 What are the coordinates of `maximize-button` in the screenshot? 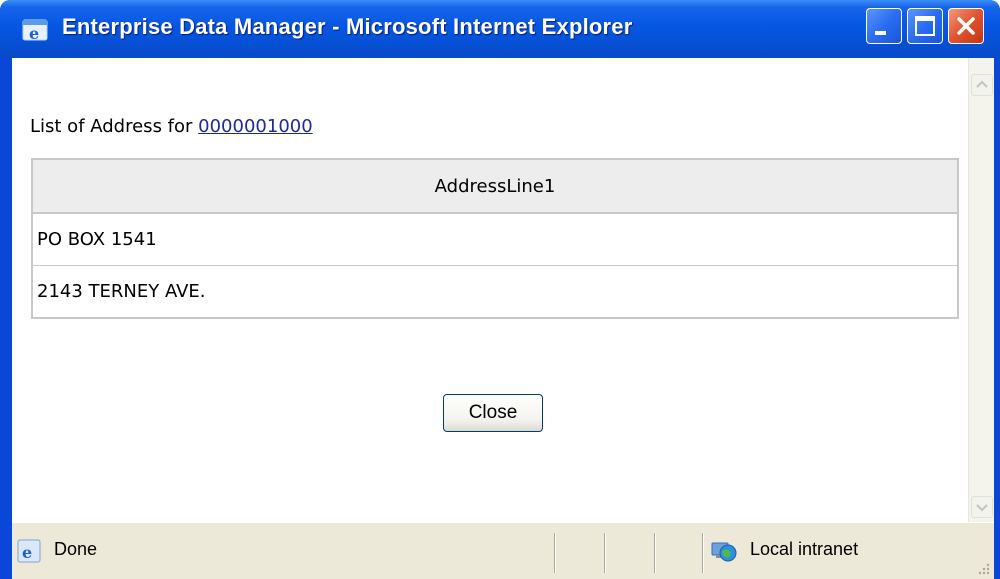 It's located at (925, 26).